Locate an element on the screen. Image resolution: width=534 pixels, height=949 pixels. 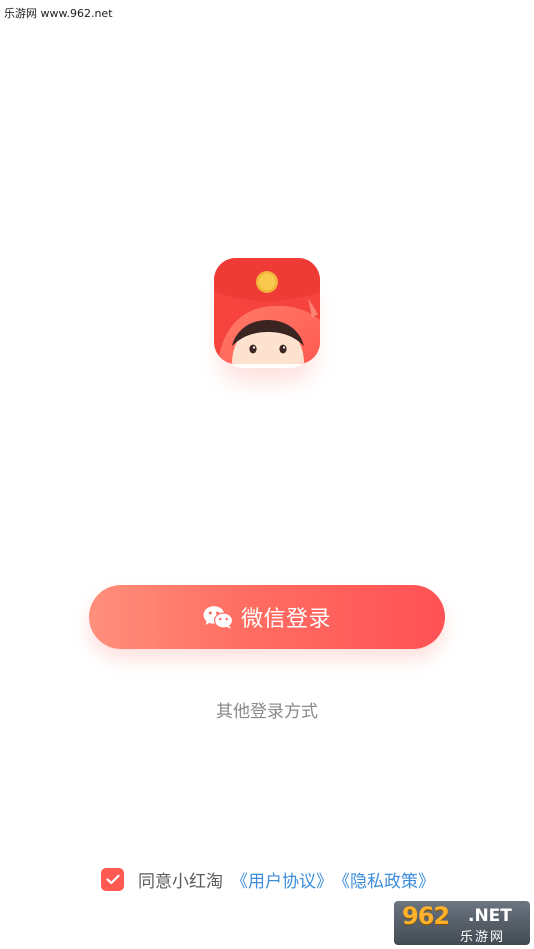
wechat-login-label: 微信登录 is located at coordinates (285, 619).